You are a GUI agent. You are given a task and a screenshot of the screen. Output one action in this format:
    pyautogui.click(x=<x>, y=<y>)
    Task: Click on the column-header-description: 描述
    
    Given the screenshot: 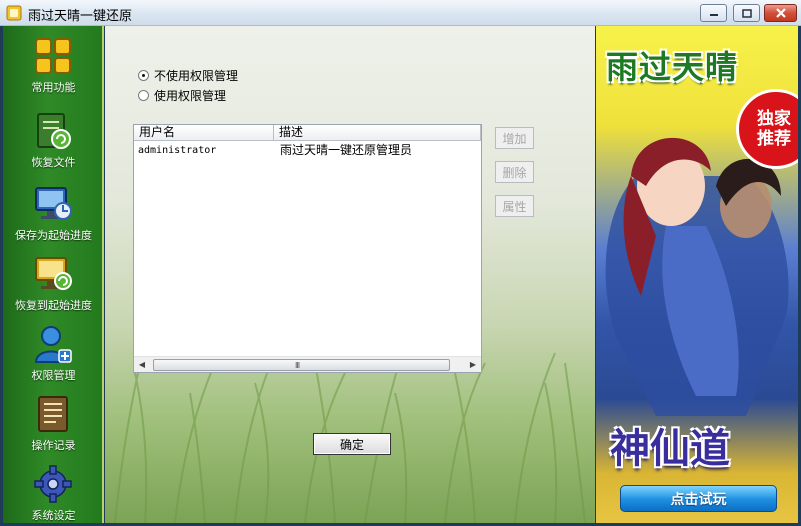 What is the action you would take?
    pyautogui.click(x=377, y=133)
    